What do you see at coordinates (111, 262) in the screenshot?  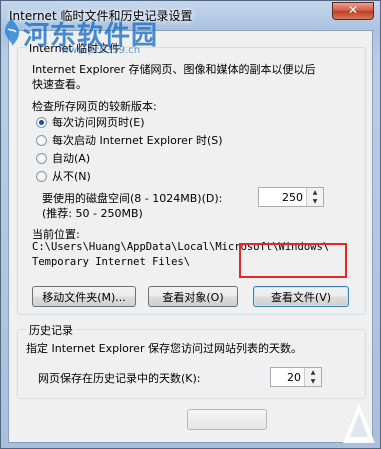 I see `current-location-path-line2: Temporary Internet Files\` at bounding box center [111, 262].